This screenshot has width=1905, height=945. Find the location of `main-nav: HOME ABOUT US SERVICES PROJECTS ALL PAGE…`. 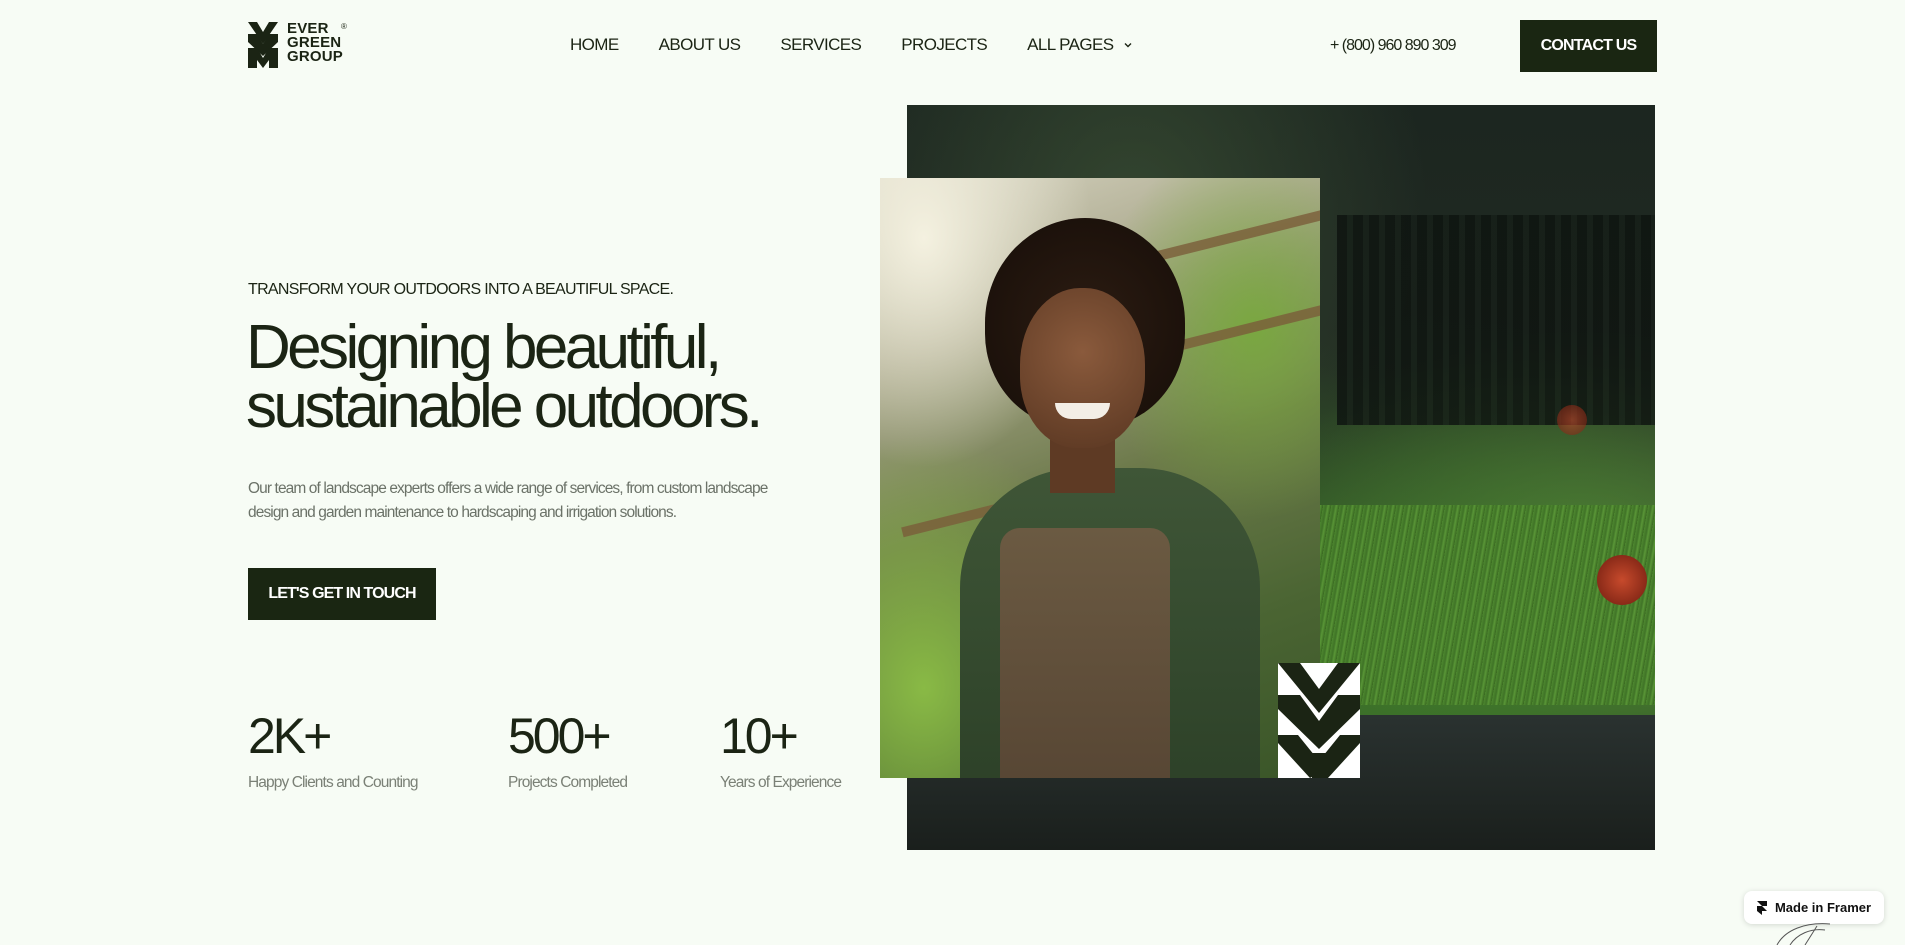

main-nav: HOME ABOUT US SERVICES PROJECTS ALL PAGE… is located at coordinates (851, 45).